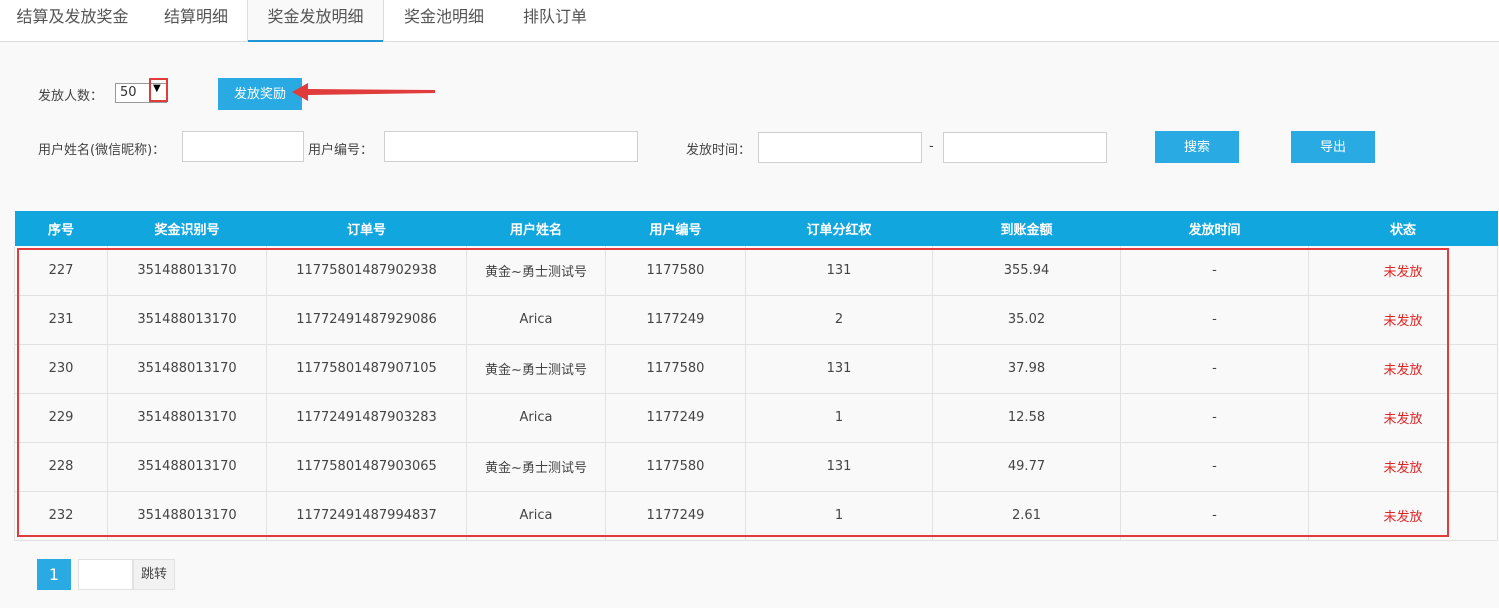  I want to click on issue-count-label: 发放人数：, so click(71, 96).